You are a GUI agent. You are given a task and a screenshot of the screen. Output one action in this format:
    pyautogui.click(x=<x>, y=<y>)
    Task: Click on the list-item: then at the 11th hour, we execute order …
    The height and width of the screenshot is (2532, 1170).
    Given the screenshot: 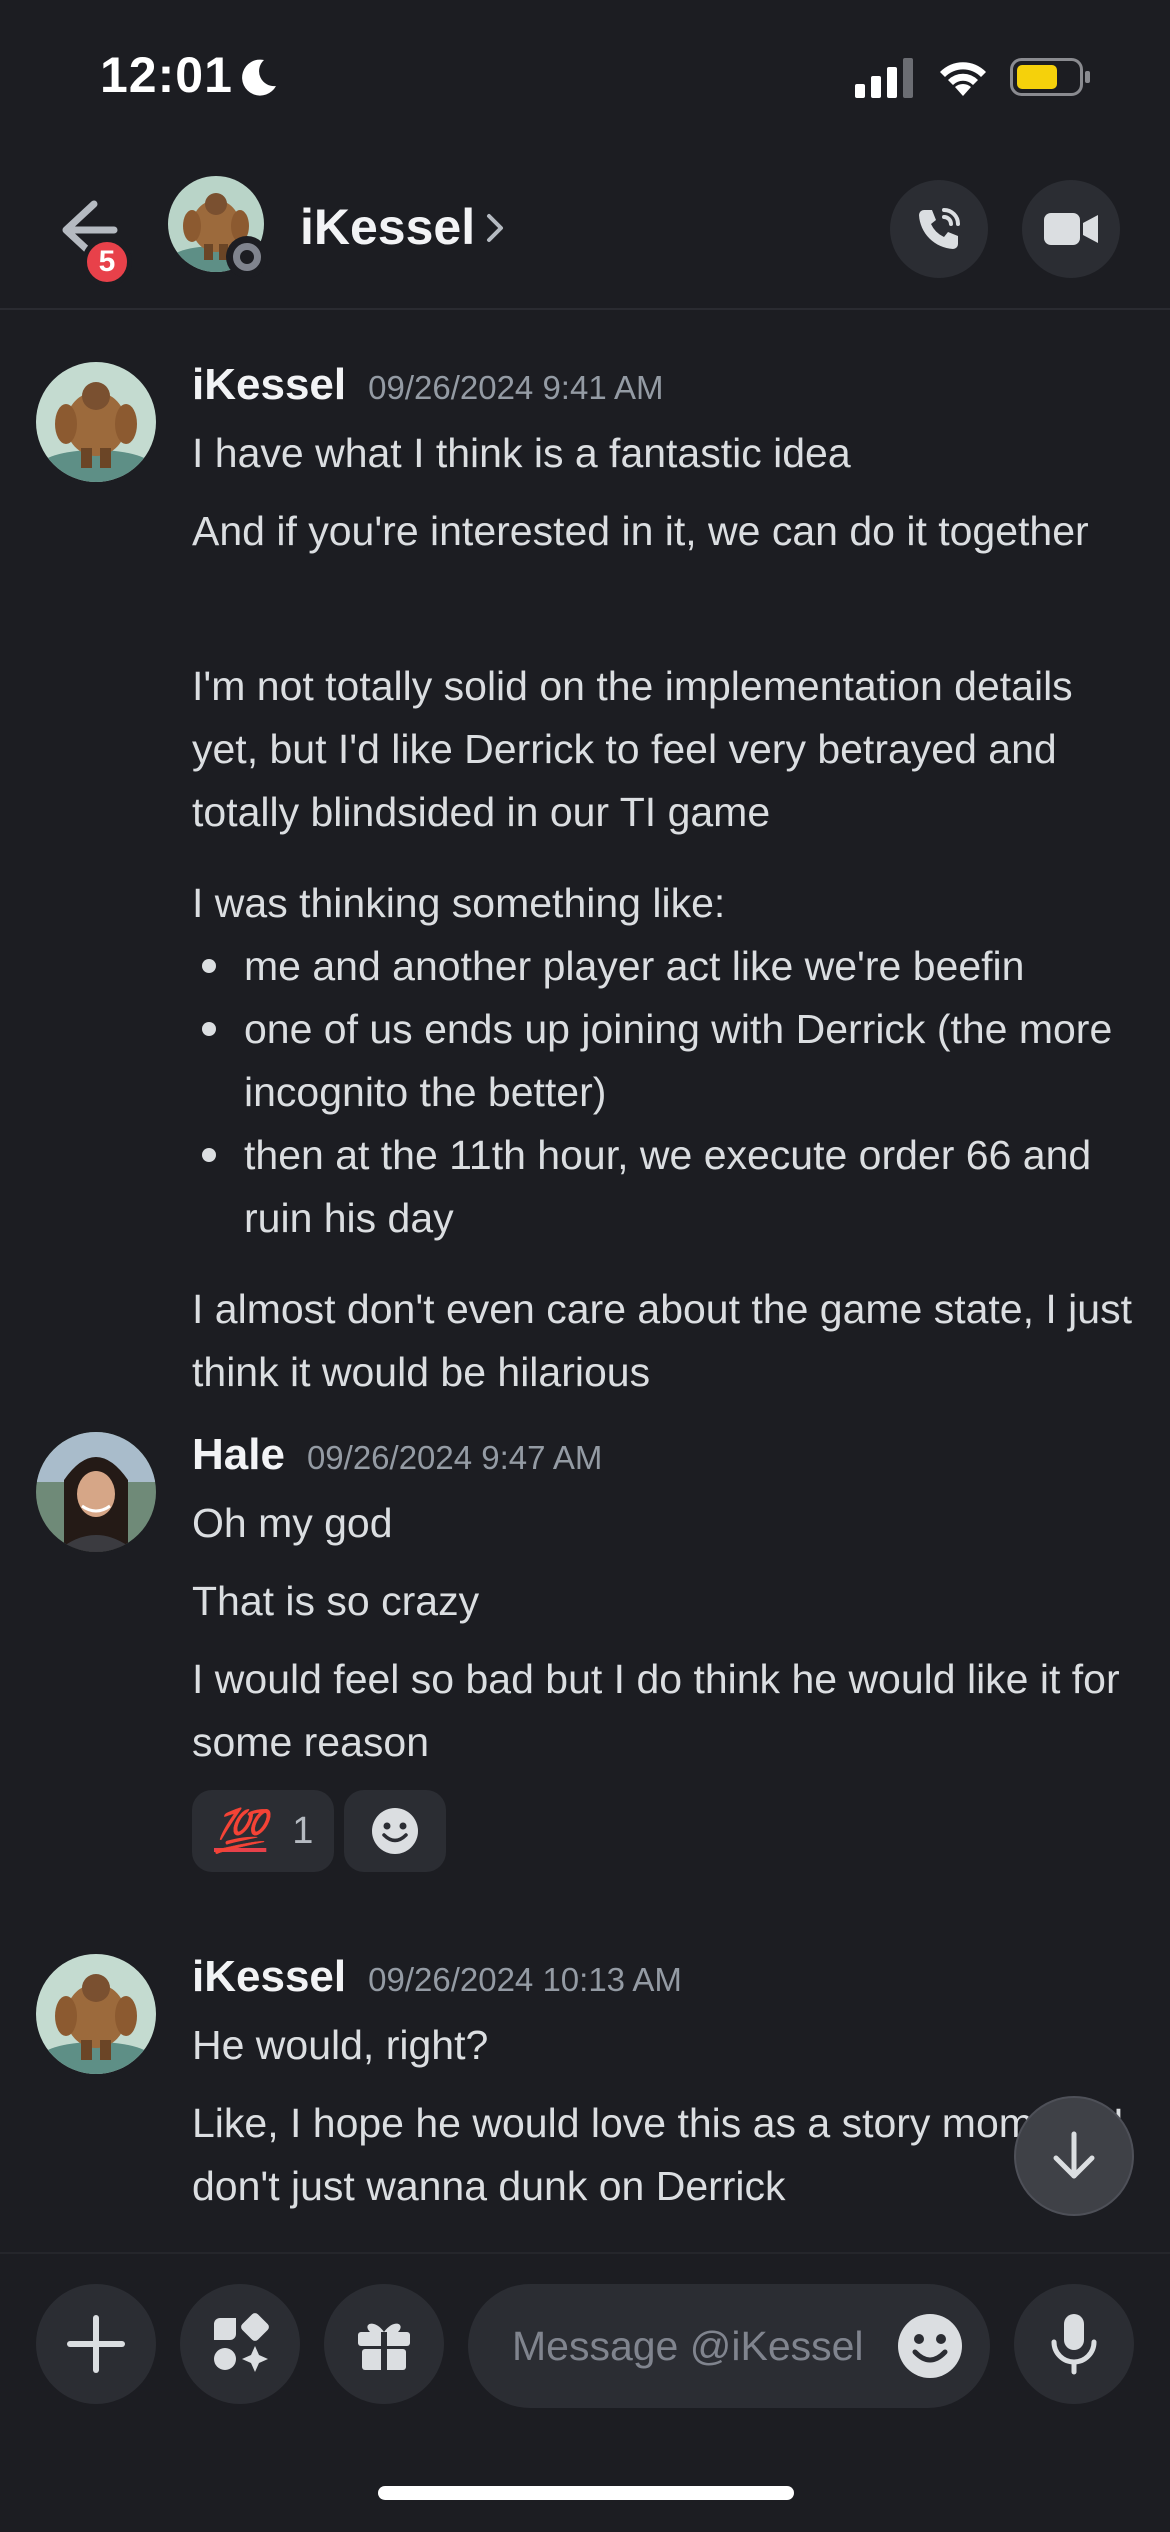 What is the action you would take?
    pyautogui.click(x=662, y=1187)
    